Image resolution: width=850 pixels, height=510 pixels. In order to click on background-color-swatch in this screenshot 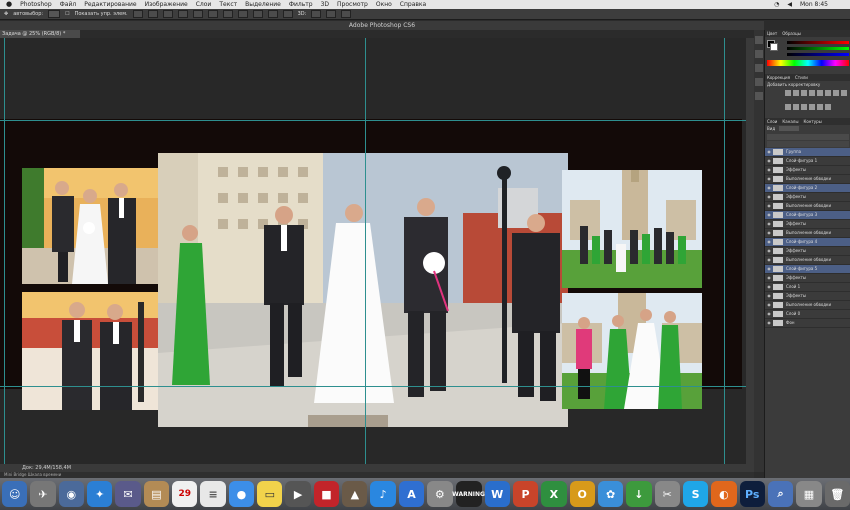, I will do `click(774, 47)`.